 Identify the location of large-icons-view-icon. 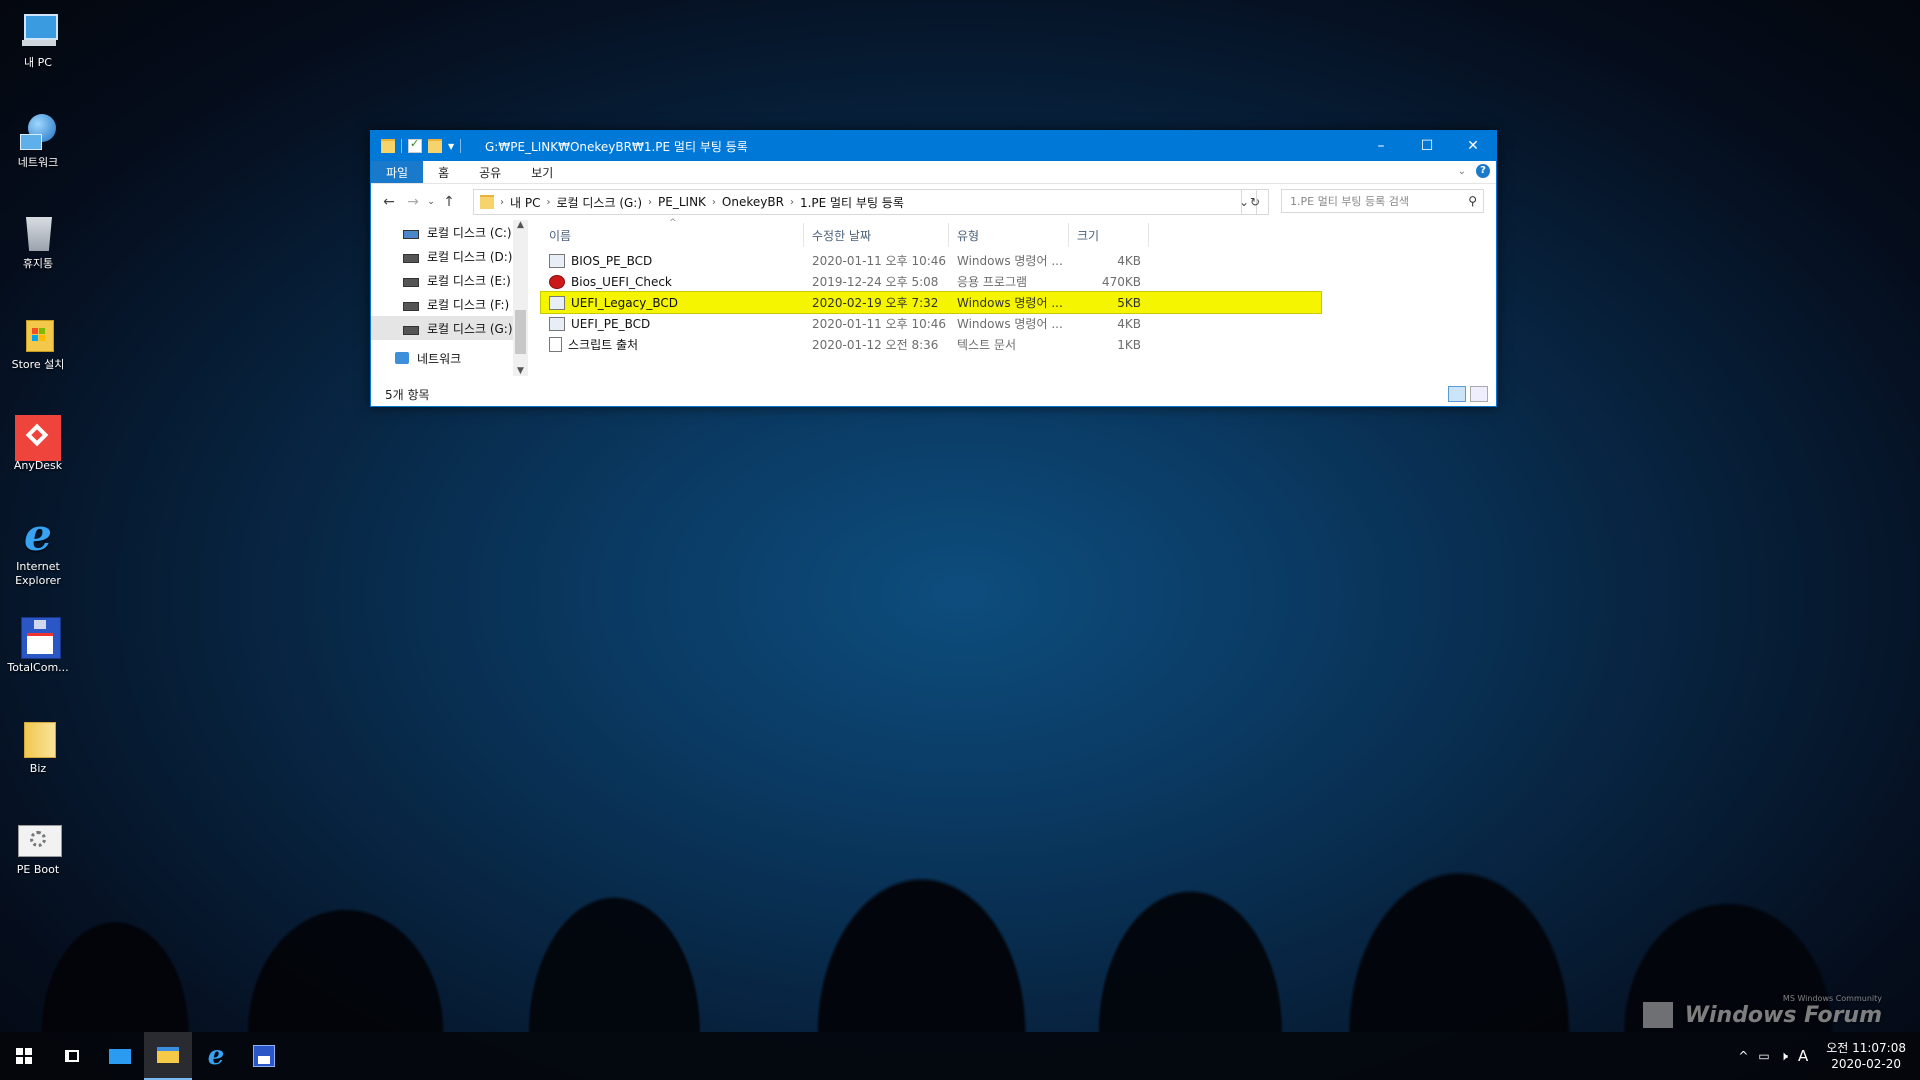
(1479, 394).